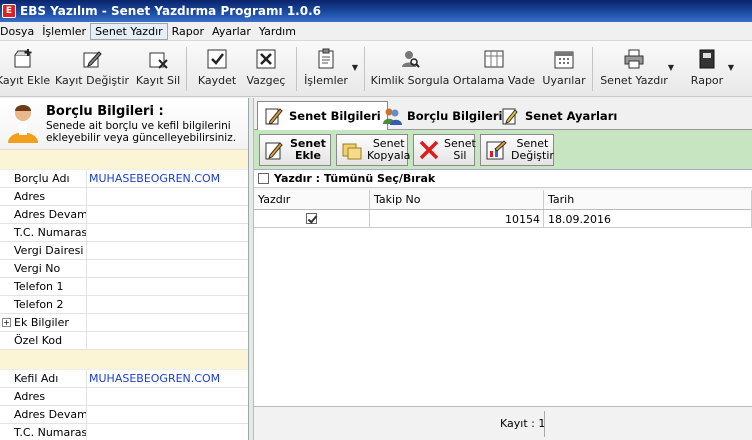 This screenshot has width=752, height=440. Describe the element at coordinates (517, 150) in the screenshot. I see `senet-degistir-button: Senet Değiştir` at that location.